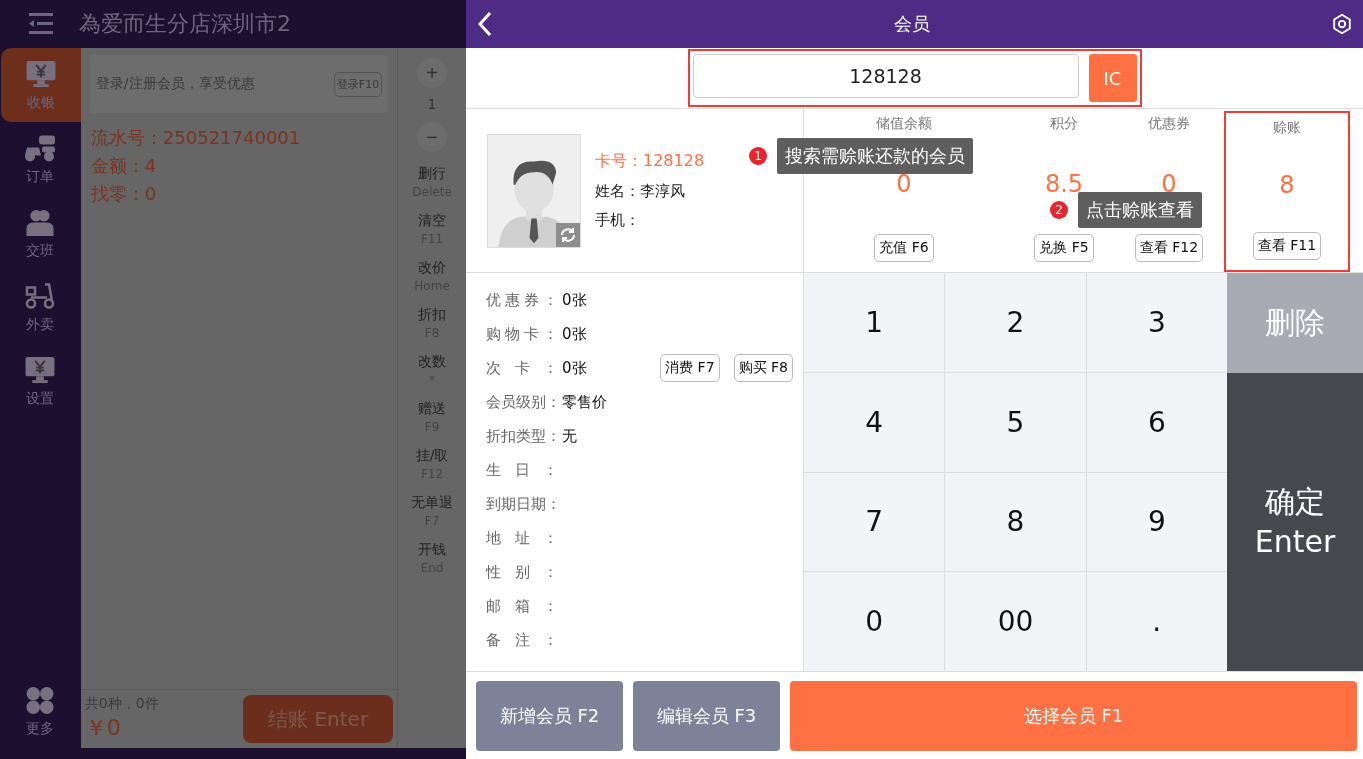 The image size is (1363, 759). What do you see at coordinates (911, 24) in the screenshot?
I see `dialog-title: 会员` at bounding box center [911, 24].